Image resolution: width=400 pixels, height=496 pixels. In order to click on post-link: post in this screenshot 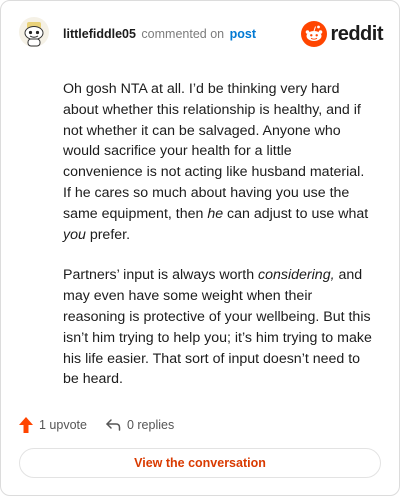, I will do `click(243, 34)`.